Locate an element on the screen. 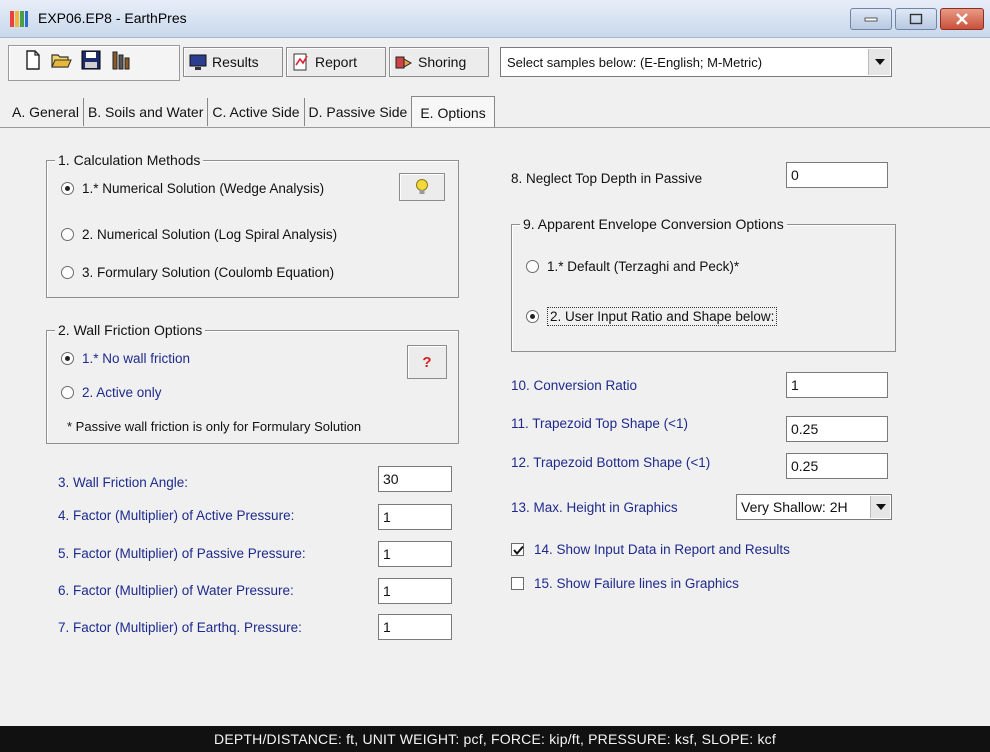 The width and height of the screenshot is (990, 752). tab-options: E. Options is located at coordinates (453, 112).